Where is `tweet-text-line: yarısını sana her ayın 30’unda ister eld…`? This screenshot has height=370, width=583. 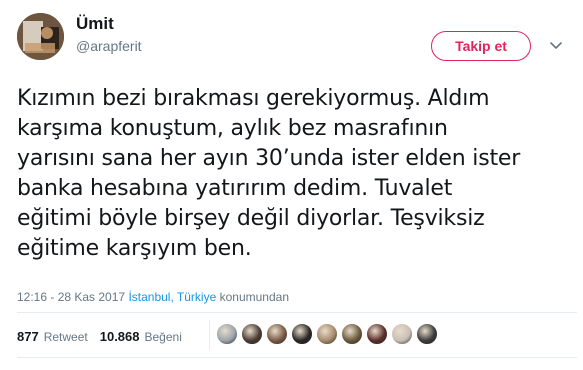
tweet-text-line: yarısını sana her ayın 30’unda ister eld… is located at coordinates (269, 158).